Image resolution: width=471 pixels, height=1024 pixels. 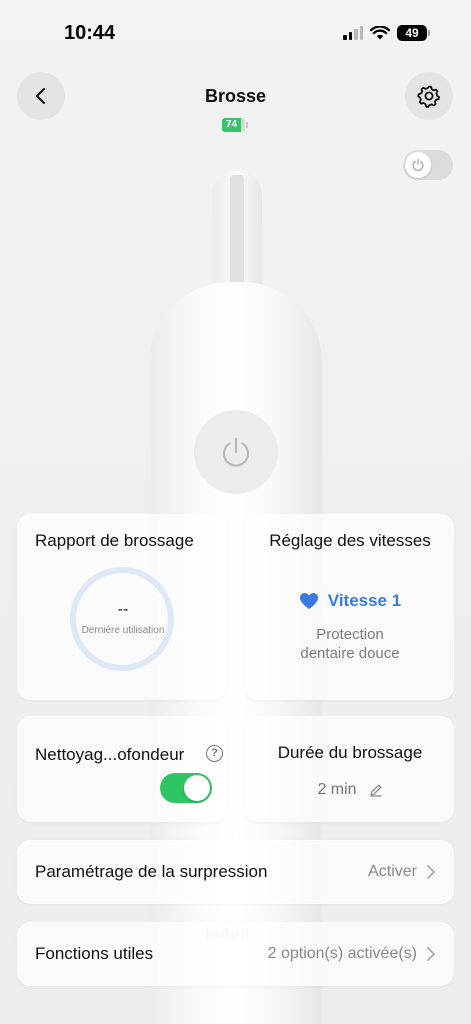 I want to click on power-icon, so click(x=418, y=165).